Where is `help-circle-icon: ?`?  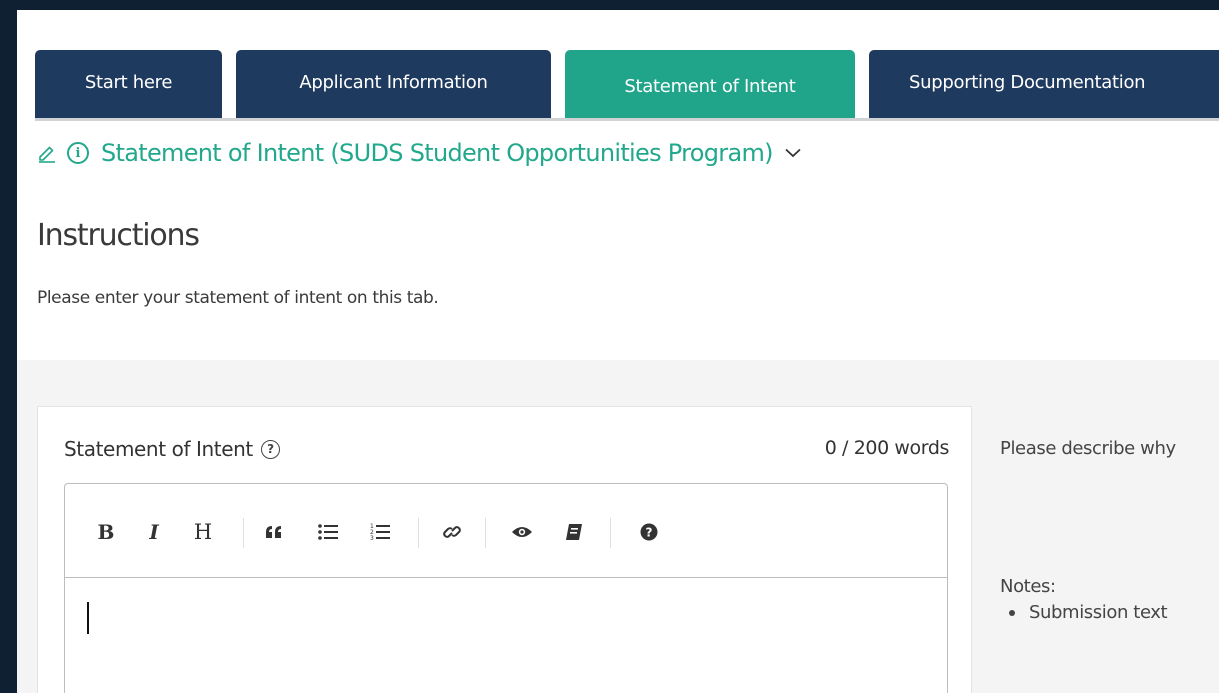
help-circle-icon: ? is located at coordinates (270, 449).